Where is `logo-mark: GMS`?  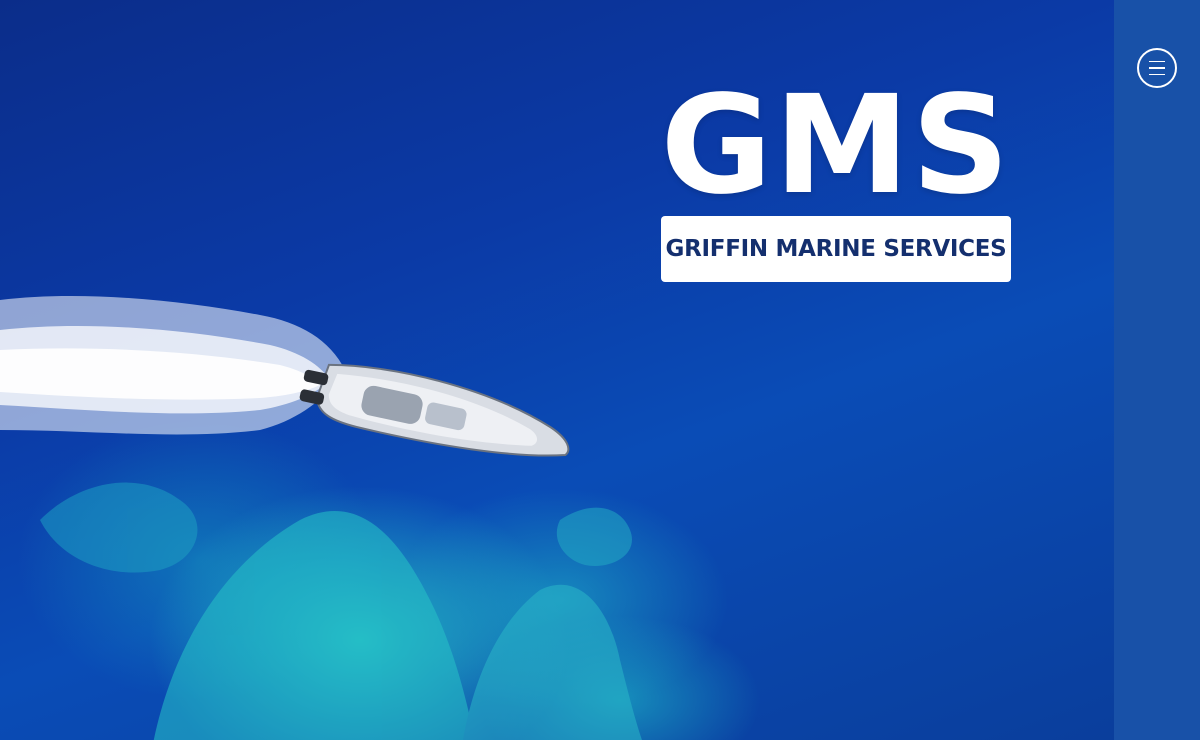 logo-mark: GMS is located at coordinates (836, 146).